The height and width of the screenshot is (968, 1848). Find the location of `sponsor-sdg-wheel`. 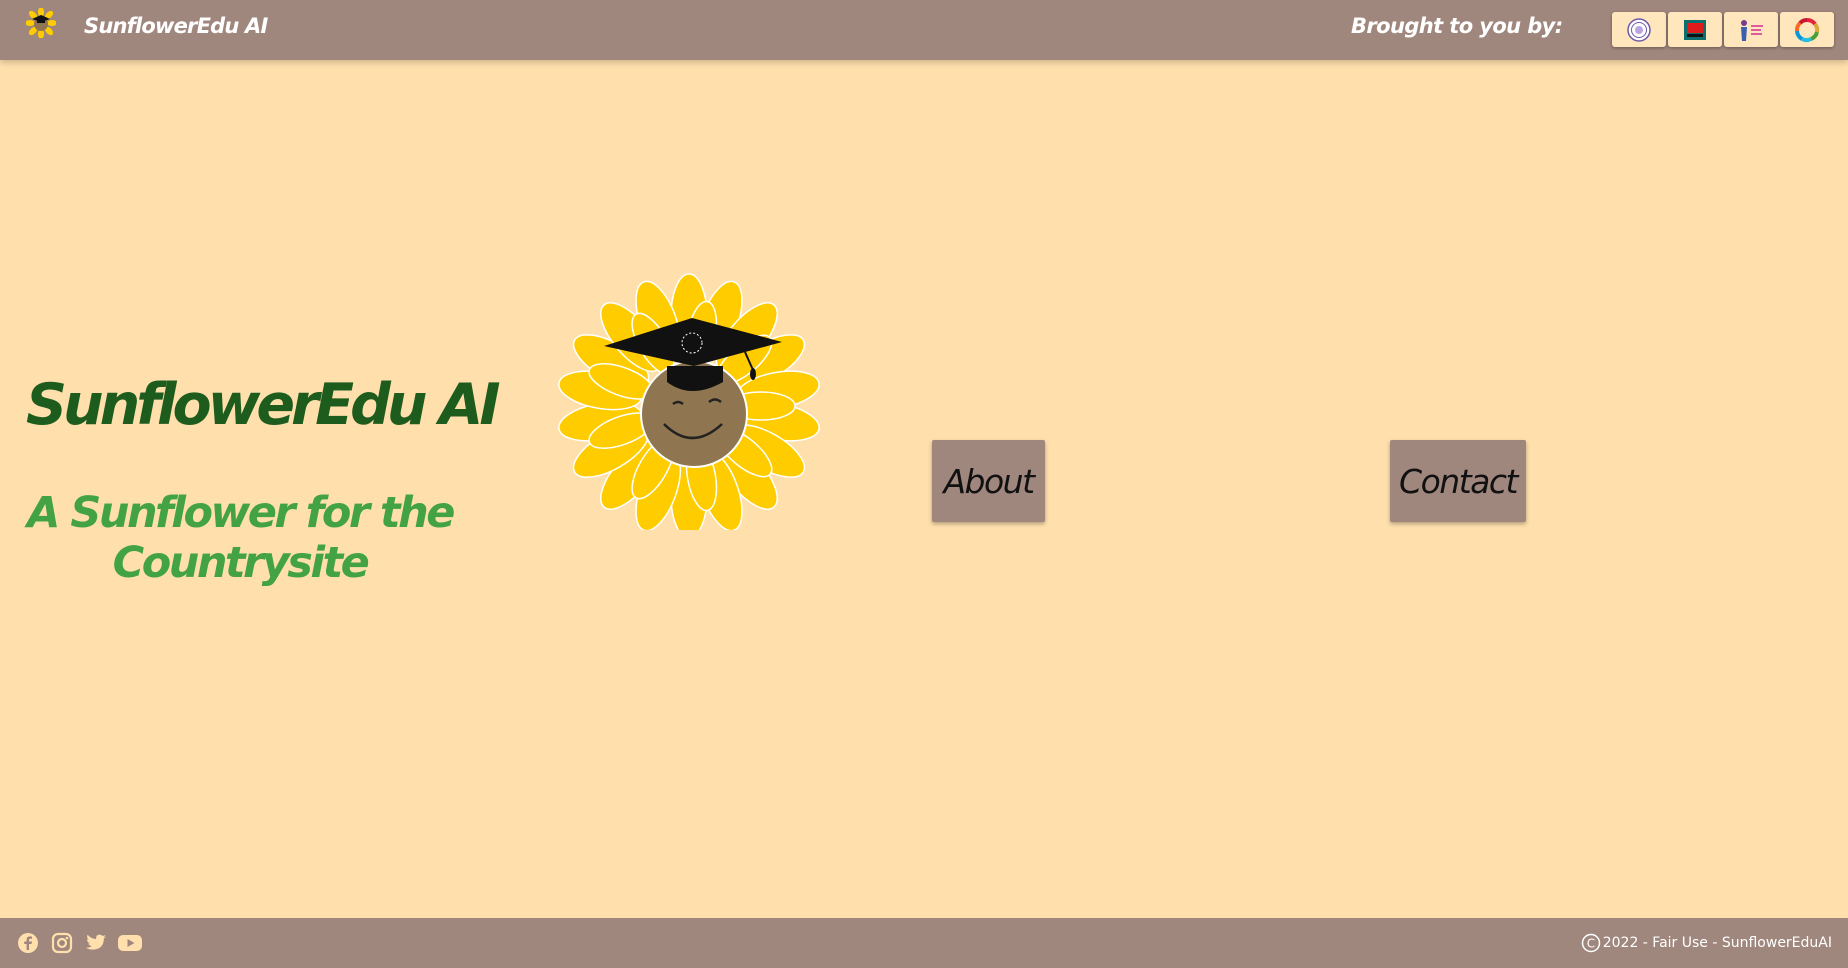

sponsor-sdg-wheel is located at coordinates (1807, 29).